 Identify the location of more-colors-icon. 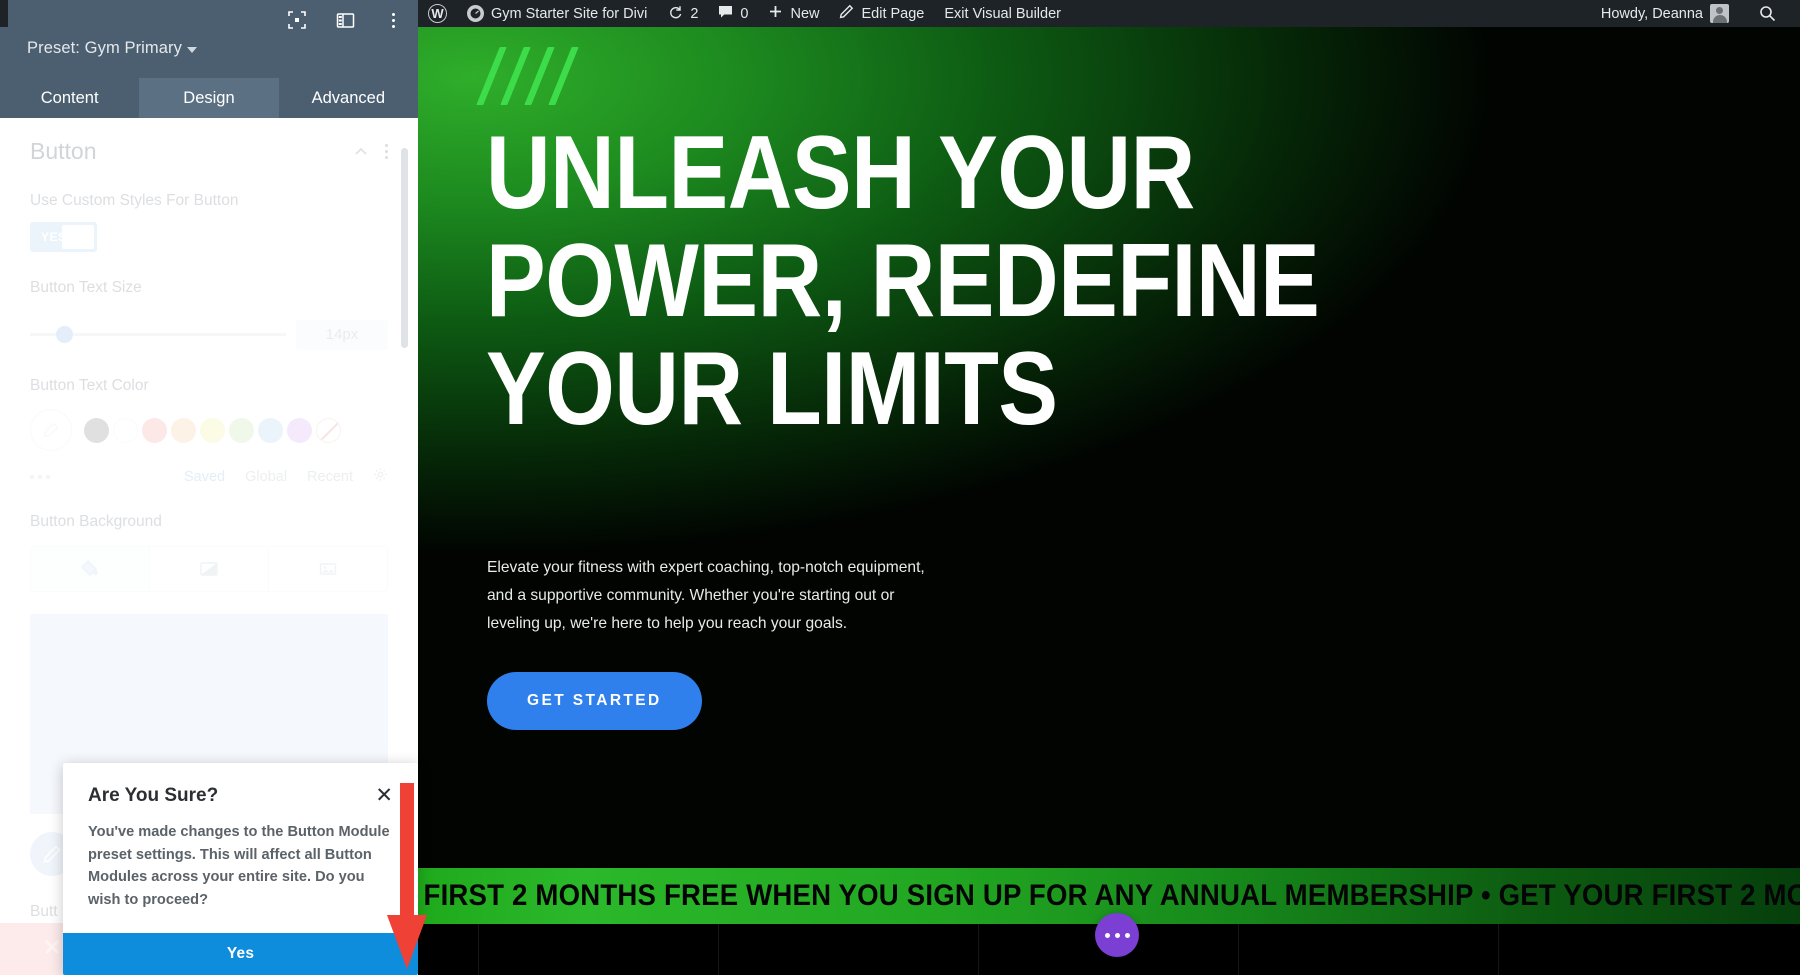
(40, 476).